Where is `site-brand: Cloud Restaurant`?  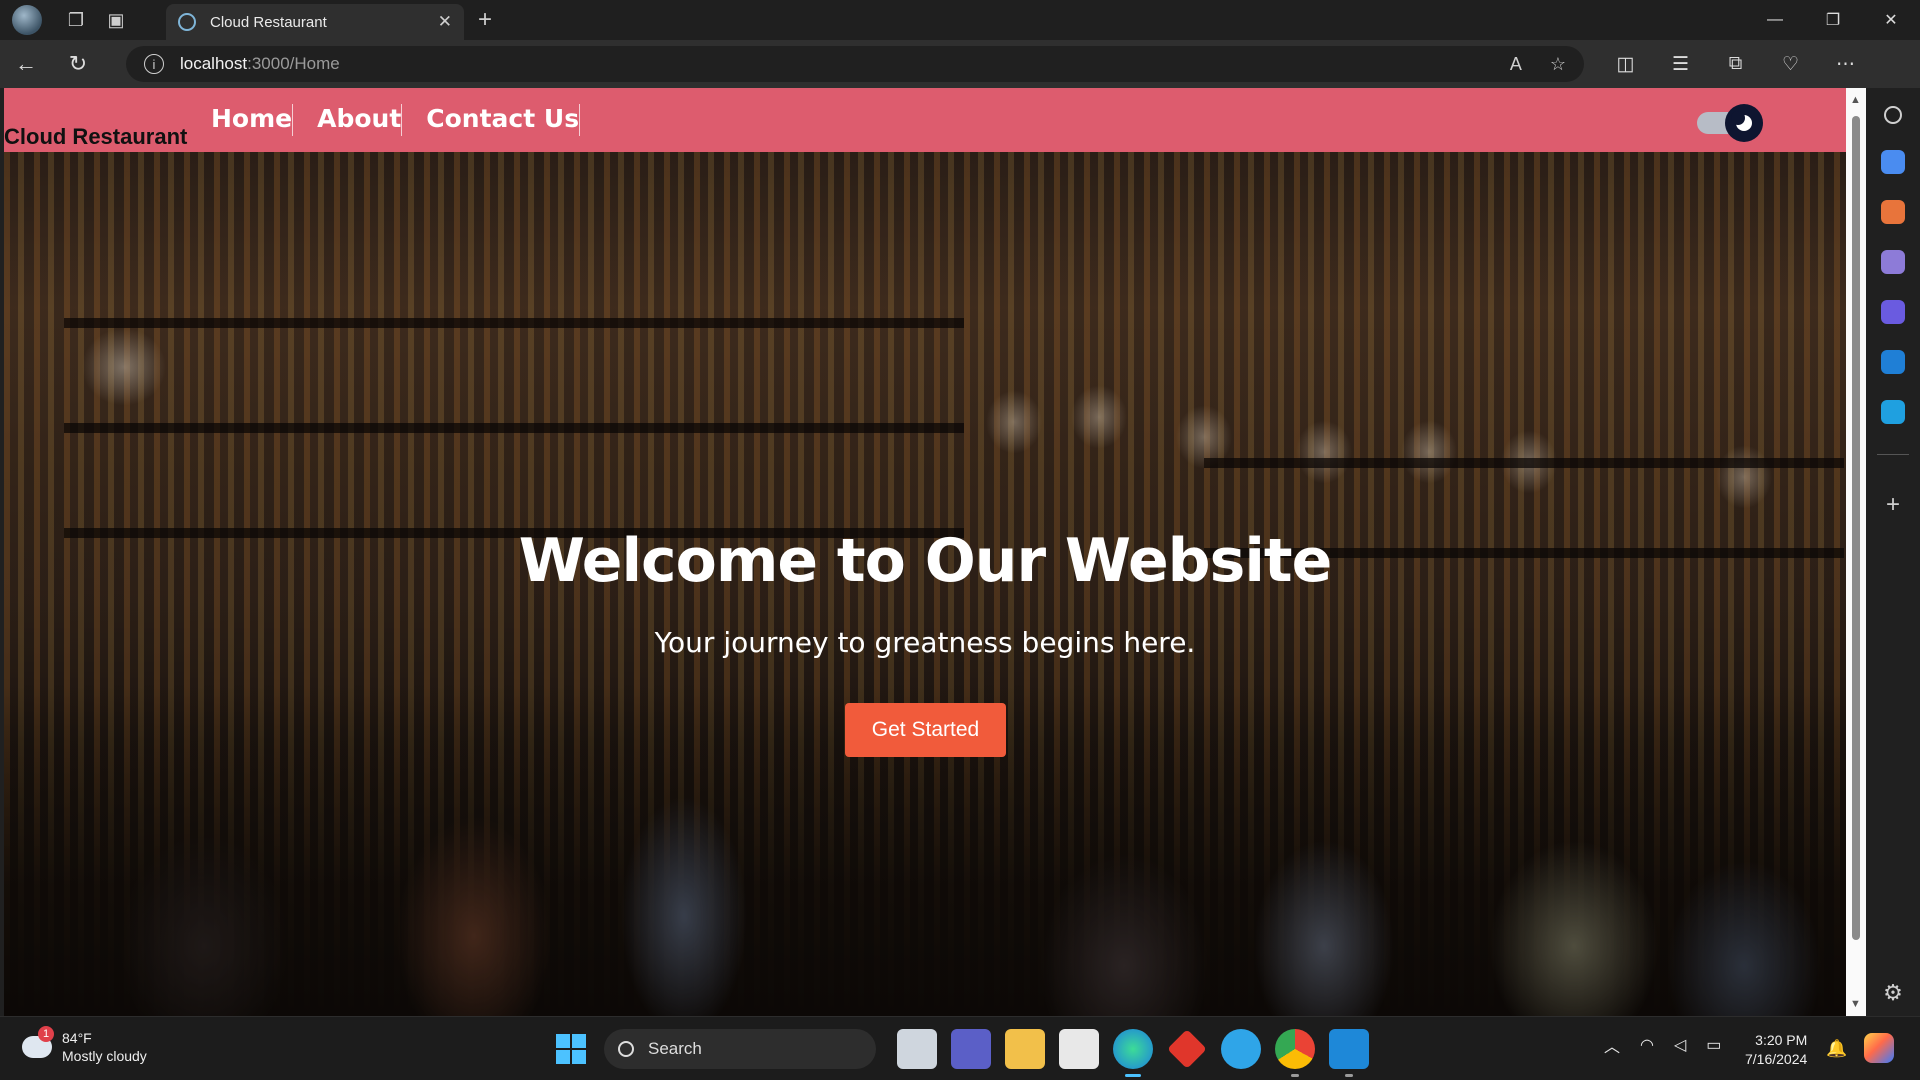
site-brand: Cloud Restaurant is located at coordinates (95, 137).